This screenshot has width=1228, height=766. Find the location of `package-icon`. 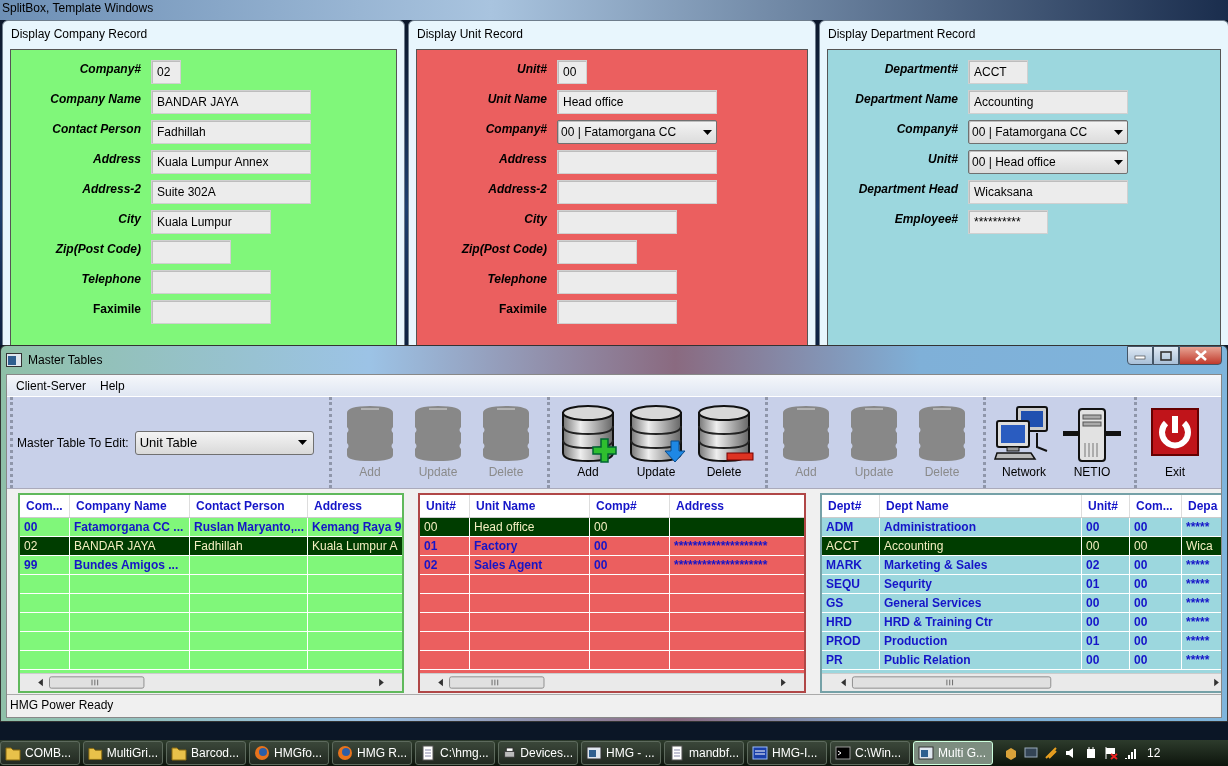

package-icon is located at coordinates (1011, 753).